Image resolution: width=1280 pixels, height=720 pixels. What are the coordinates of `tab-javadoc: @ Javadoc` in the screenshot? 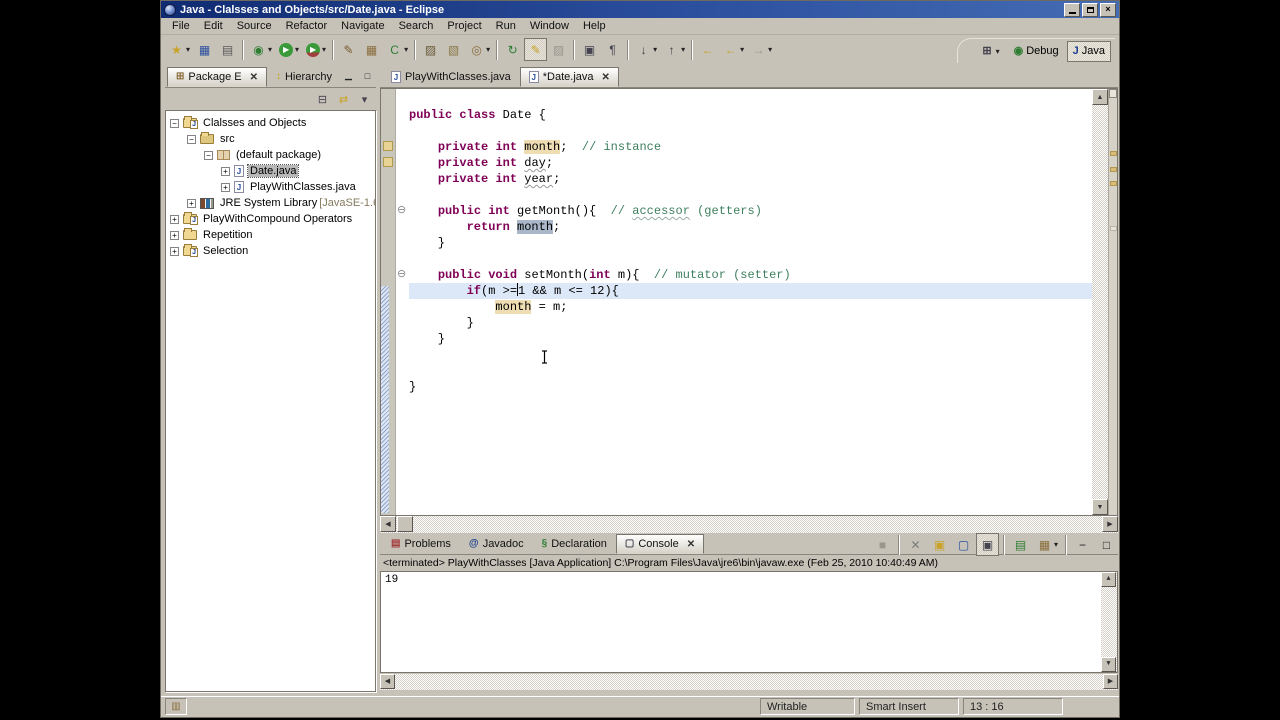 It's located at (496, 544).